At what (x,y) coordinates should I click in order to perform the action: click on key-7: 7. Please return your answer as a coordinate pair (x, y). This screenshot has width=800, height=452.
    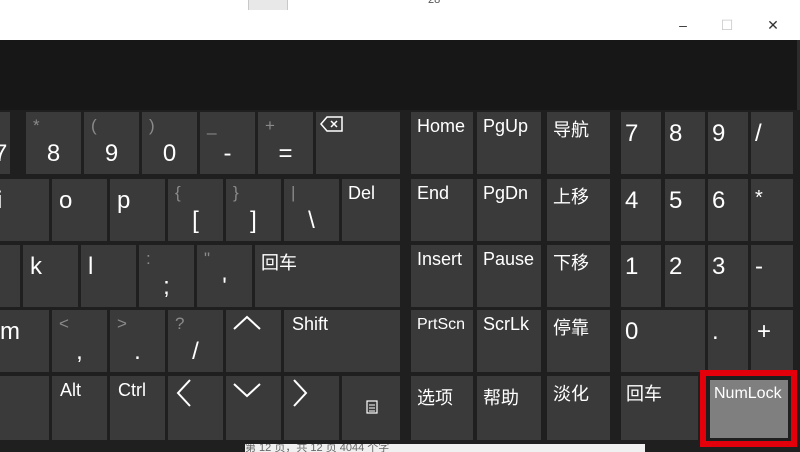
    Looking at the image, I should click on (5, 143).